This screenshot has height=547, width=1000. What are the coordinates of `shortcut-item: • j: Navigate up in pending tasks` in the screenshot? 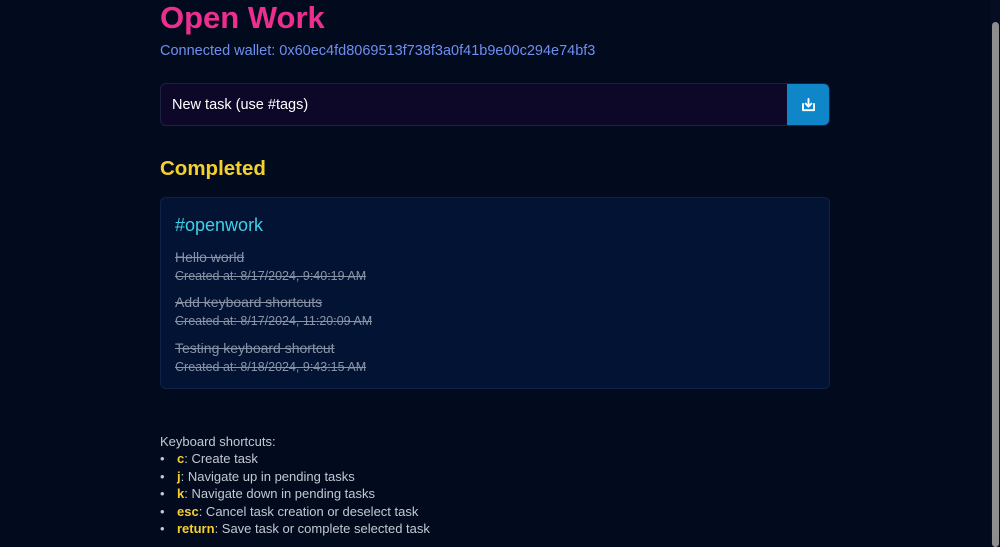 It's located at (495, 477).